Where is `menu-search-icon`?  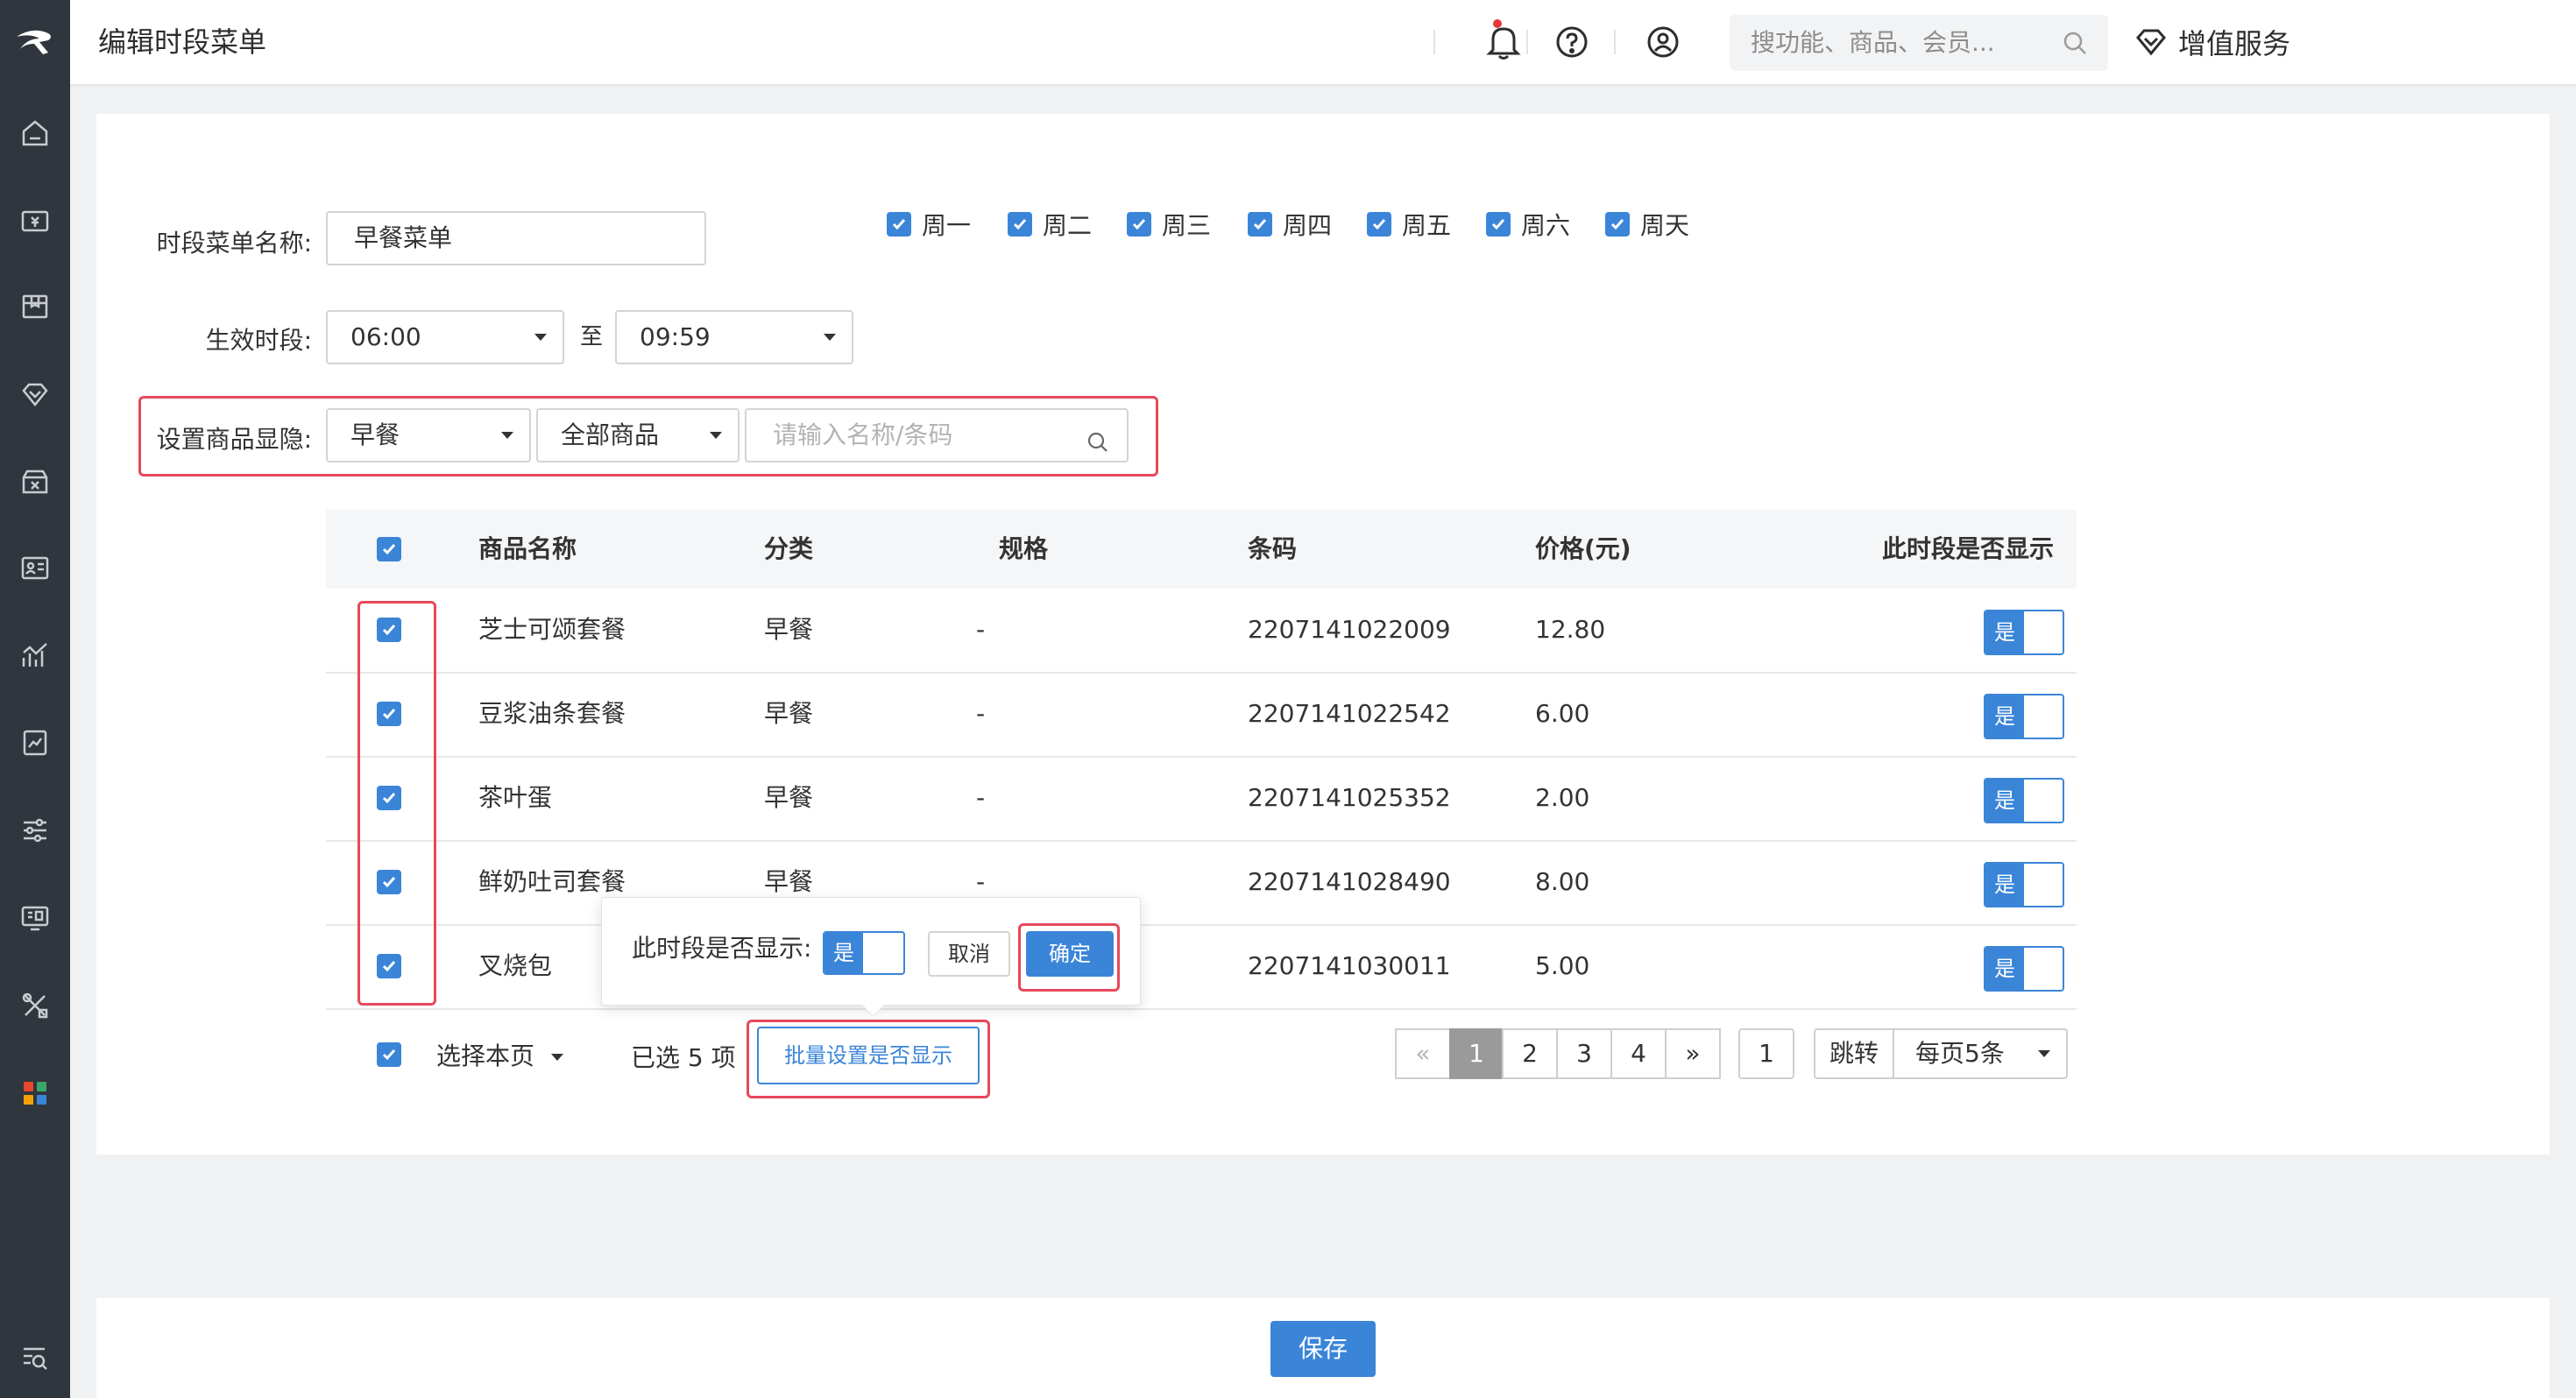
menu-search-icon is located at coordinates (35, 1358).